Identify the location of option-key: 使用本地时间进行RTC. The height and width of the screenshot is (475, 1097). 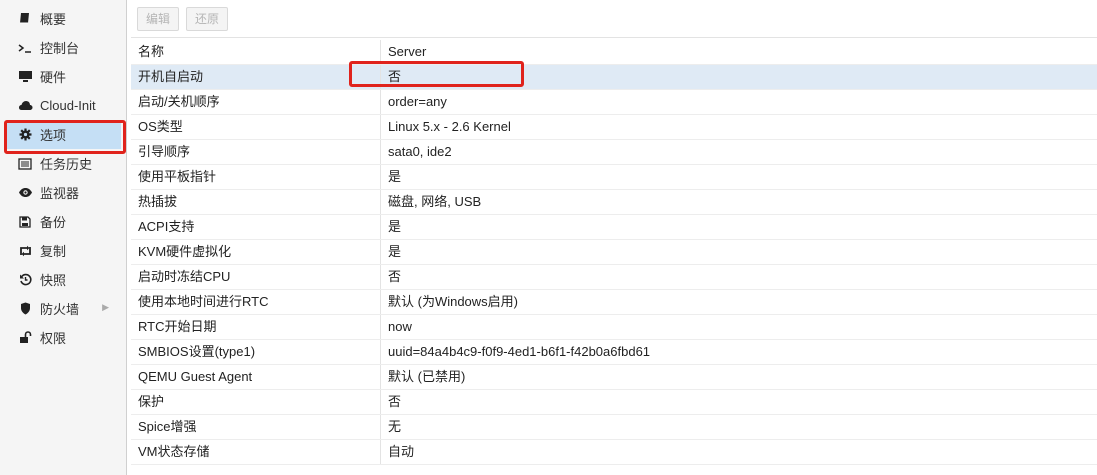
(256, 302).